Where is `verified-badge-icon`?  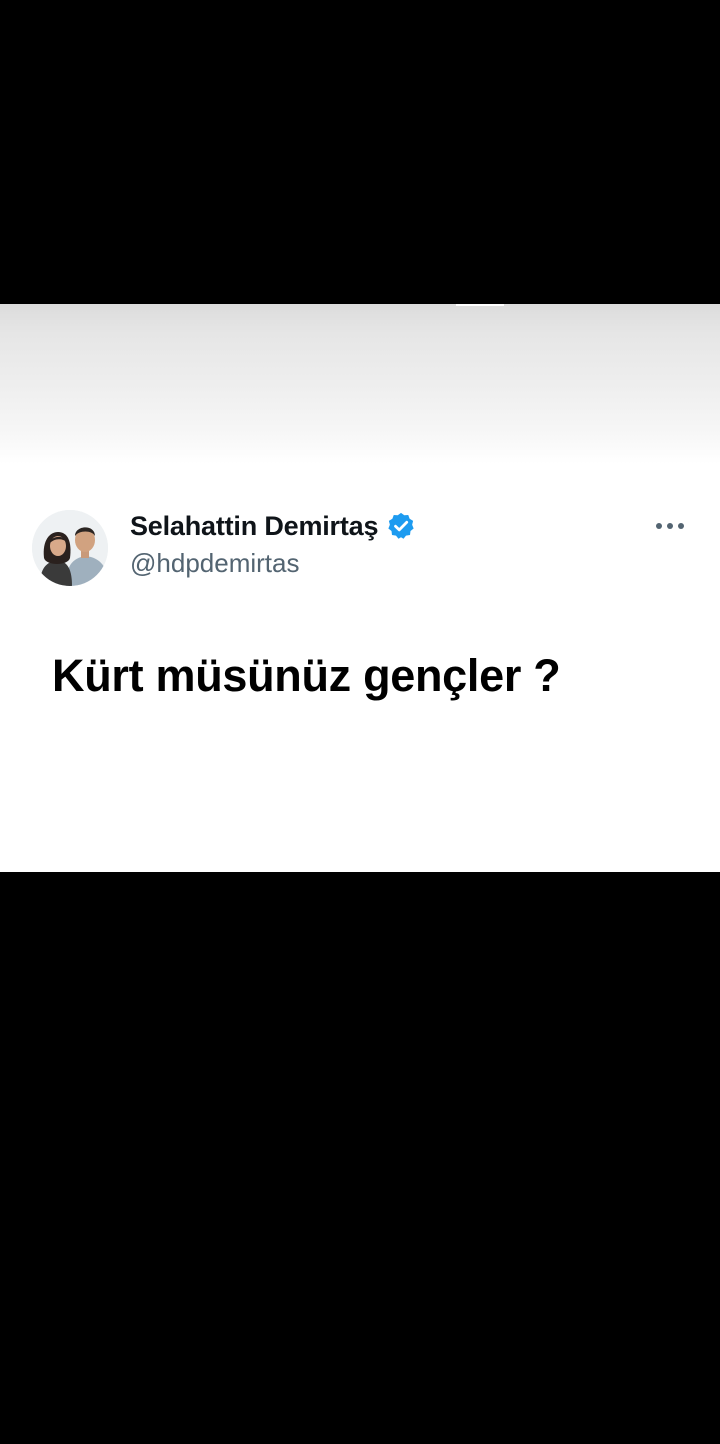 verified-badge-icon is located at coordinates (401, 526).